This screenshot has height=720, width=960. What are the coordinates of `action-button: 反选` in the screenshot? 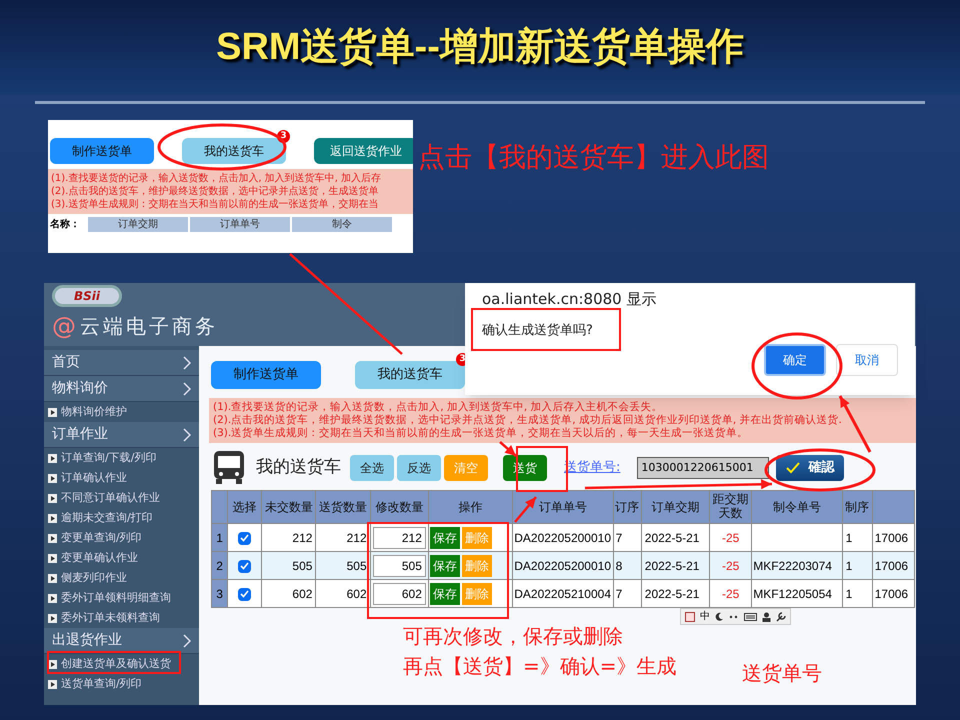 It's located at (419, 468).